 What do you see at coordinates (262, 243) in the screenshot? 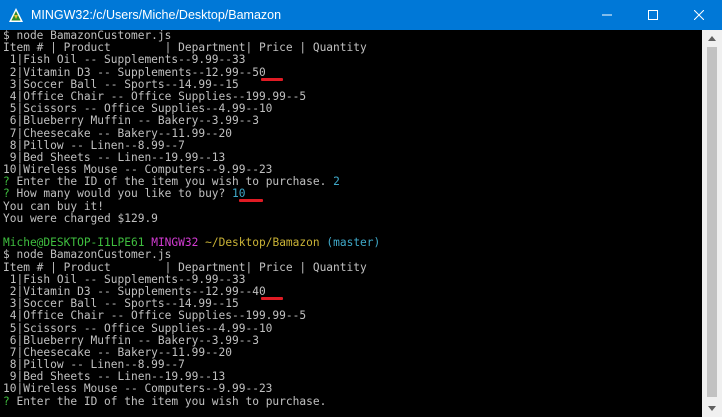
I see `prompt-path: ~/Desktop/Bamazon` at bounding box center [262, 243].